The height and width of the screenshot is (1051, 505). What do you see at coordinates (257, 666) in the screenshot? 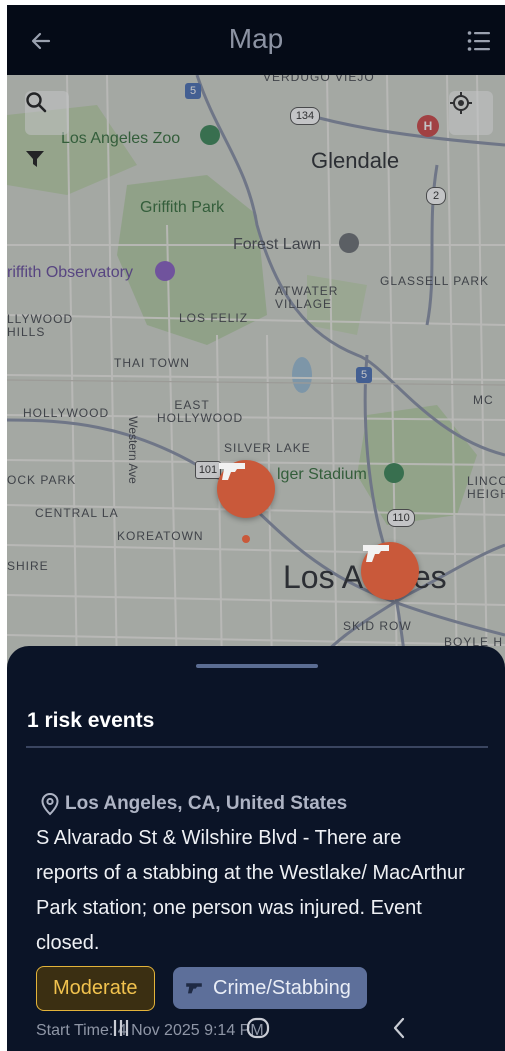
I see `drag-handle` at bounding box center [257, 666].